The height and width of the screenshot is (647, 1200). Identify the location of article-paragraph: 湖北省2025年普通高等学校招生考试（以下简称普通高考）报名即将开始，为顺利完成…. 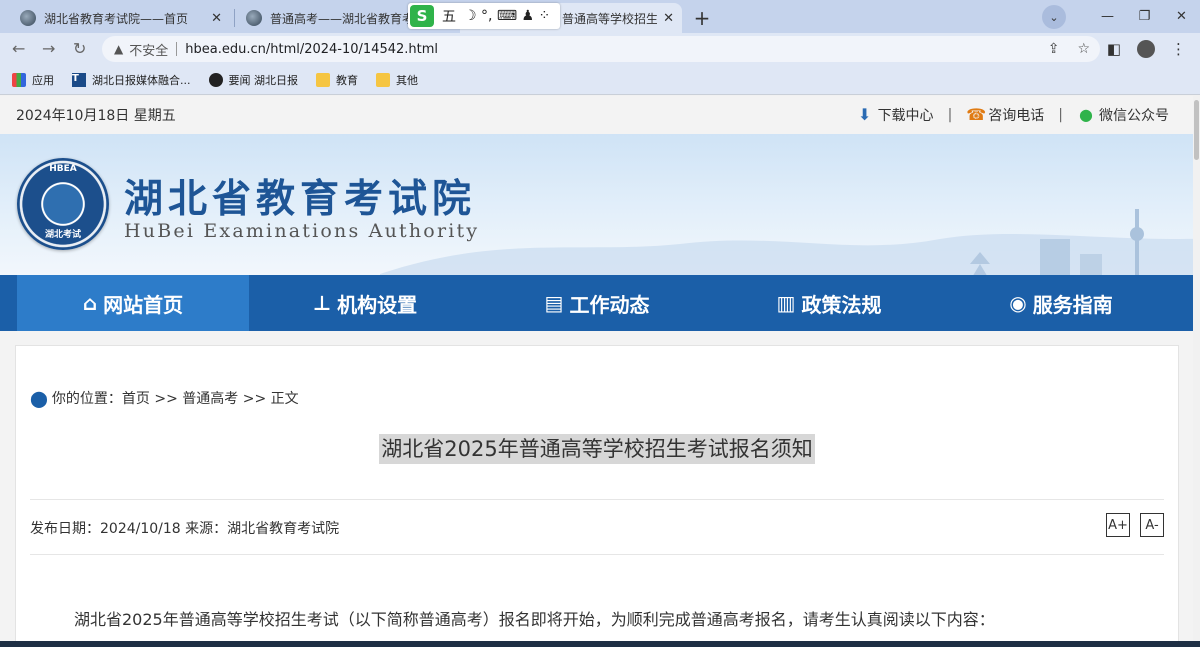
(534, 619).